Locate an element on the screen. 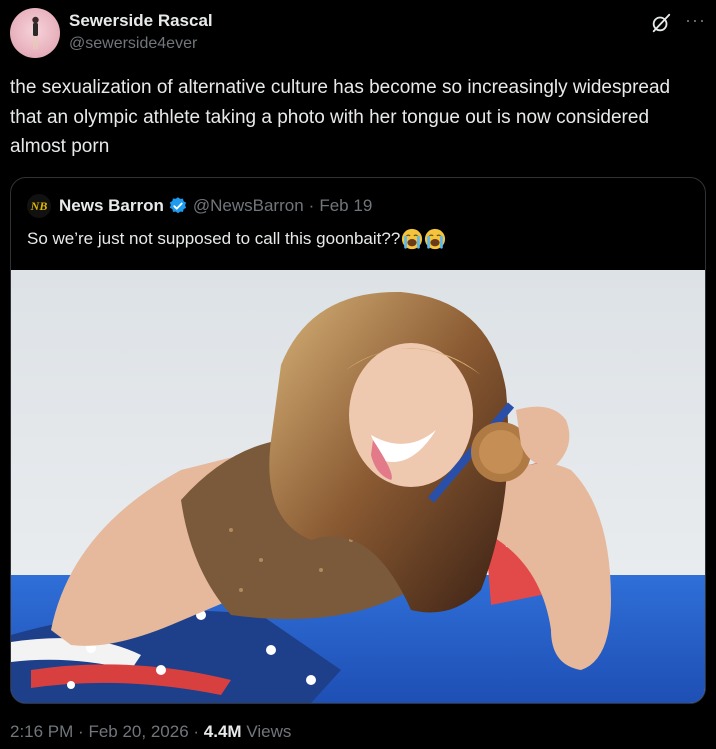 Image resolution: width=716 pixels, height=749 pixels. avatar-figure-icon is located at coordinates (35, 32).